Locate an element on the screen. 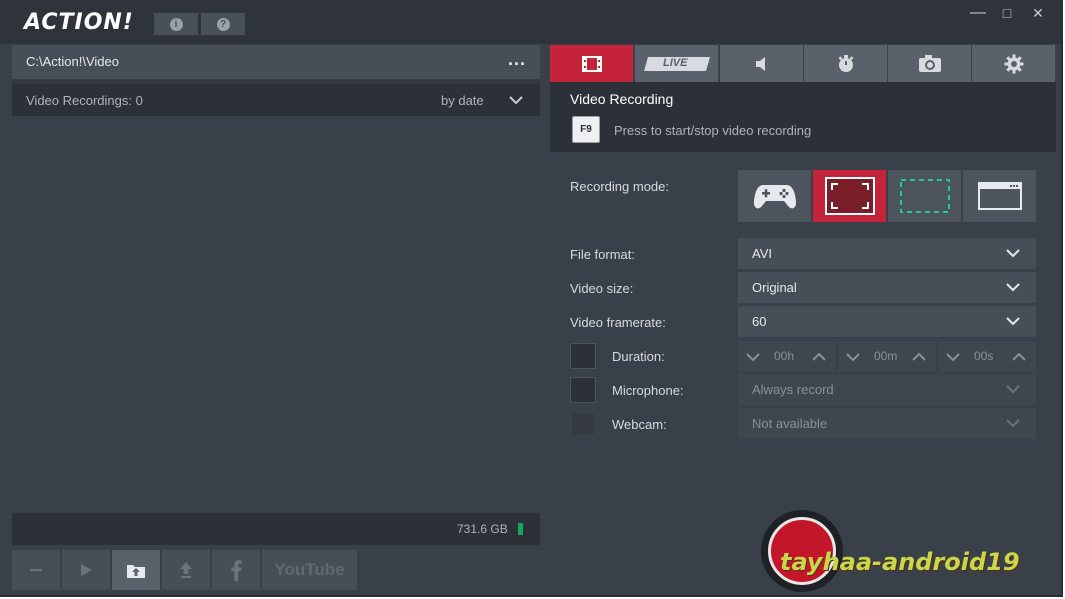  close-button: ✕ is located at coordinates (1038, 13).